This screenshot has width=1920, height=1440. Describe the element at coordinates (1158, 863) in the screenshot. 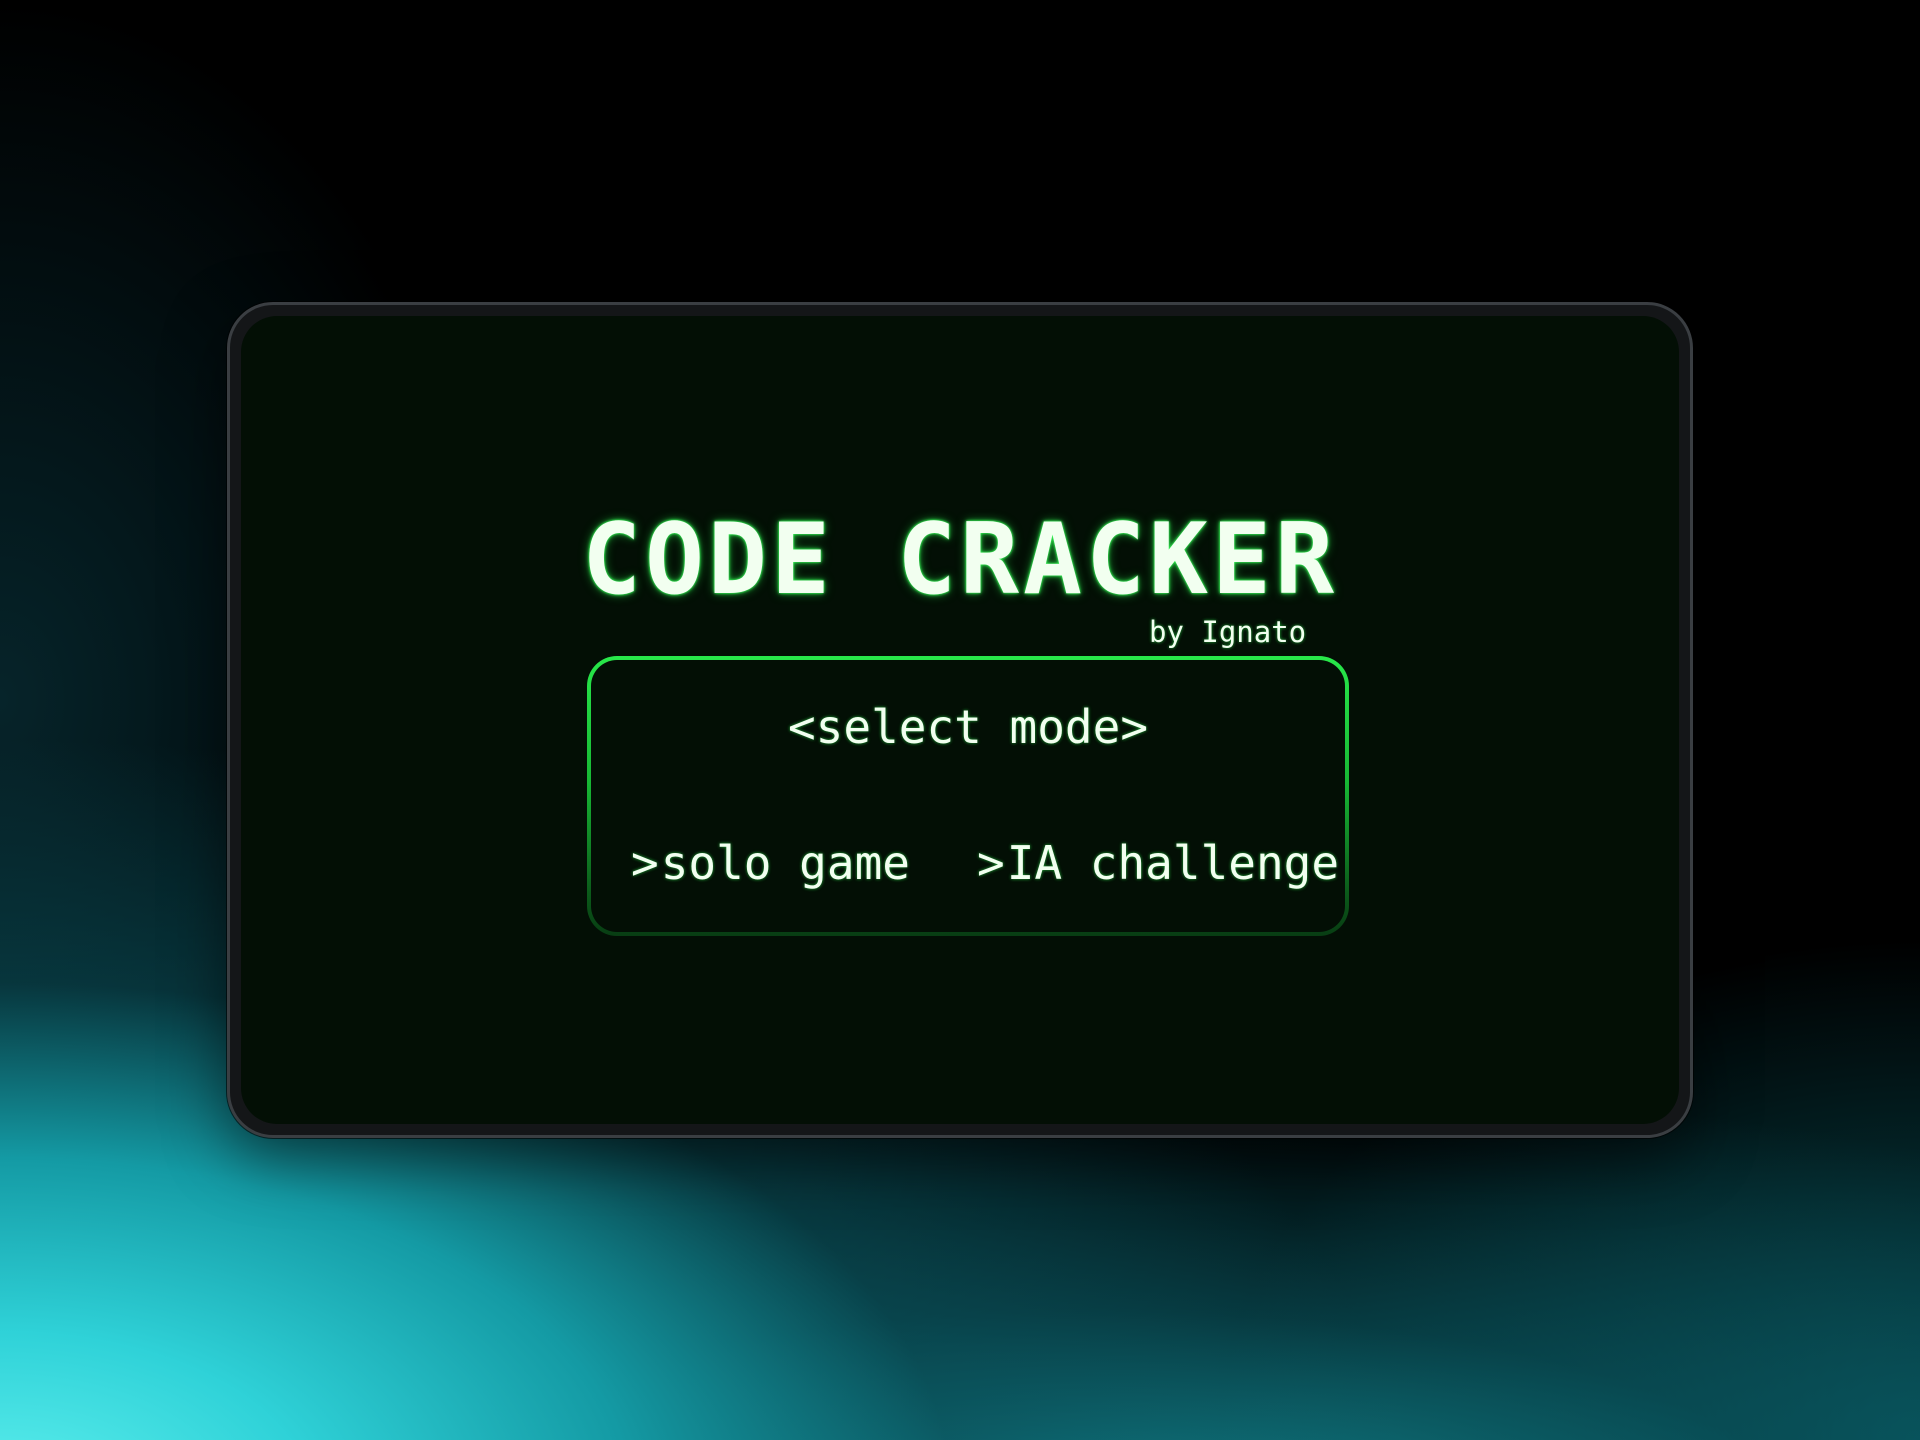

I see `ia-challenge-option: >IA challenge` at that location.